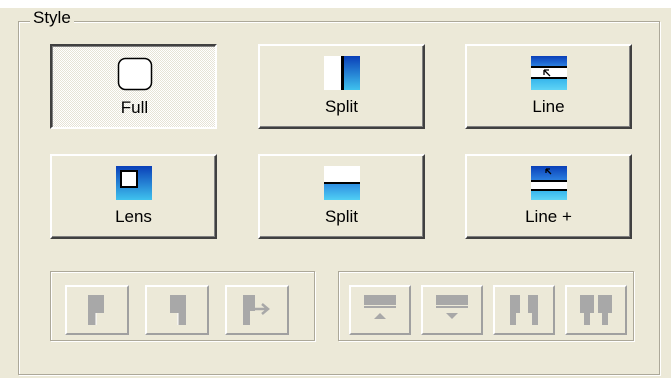  Describe the element at coordinates (452, 307) in the screenshot. I see `align-bottom-down-icon` at that location.